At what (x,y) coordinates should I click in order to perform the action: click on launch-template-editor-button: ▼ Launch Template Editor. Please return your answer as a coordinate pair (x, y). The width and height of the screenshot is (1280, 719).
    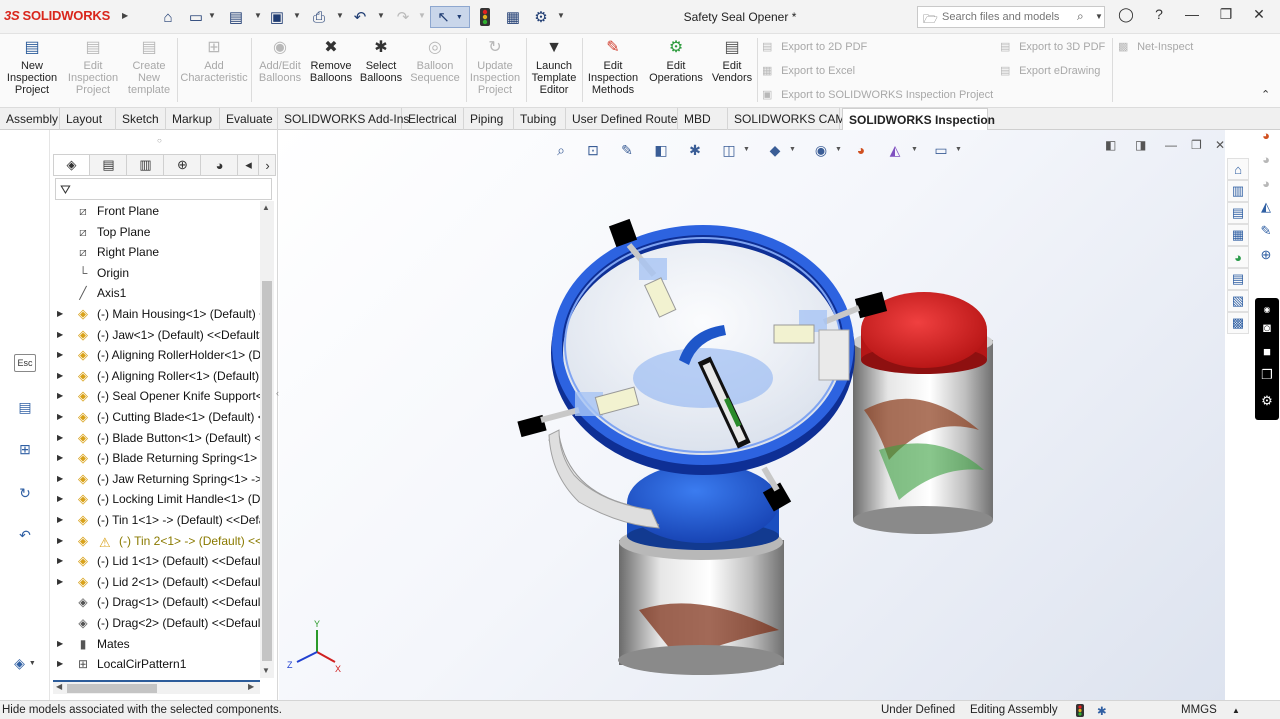
    Looking at the image, I should click on (554, 67).